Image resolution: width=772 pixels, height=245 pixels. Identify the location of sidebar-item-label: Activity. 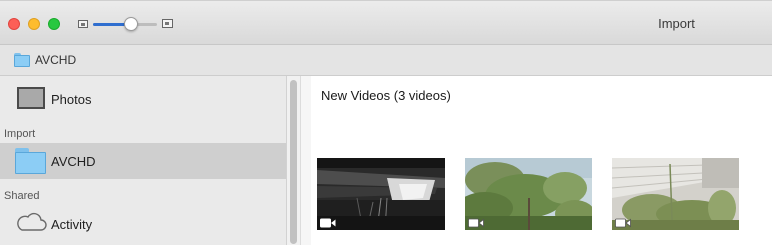
(72, 224).